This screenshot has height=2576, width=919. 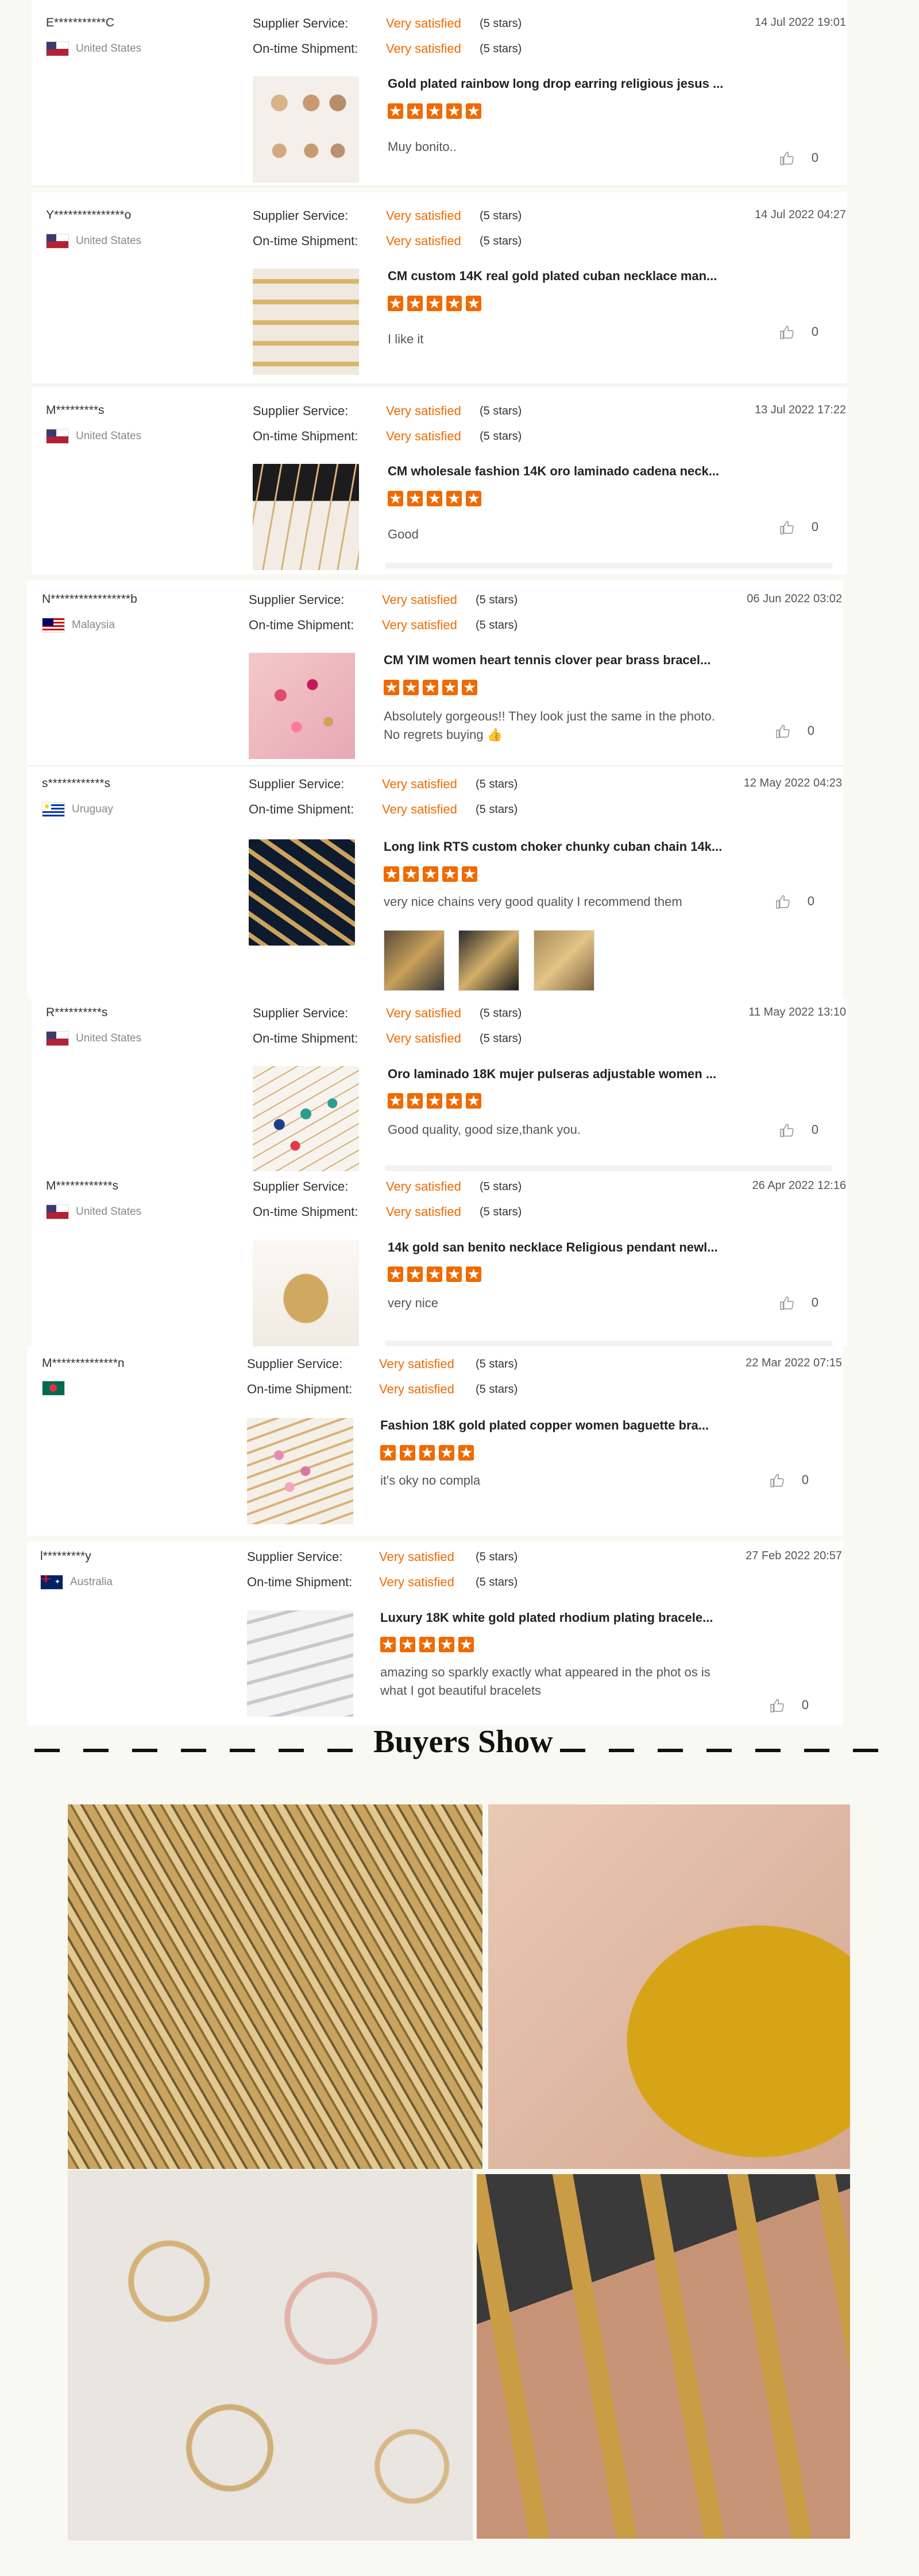 What do you see at coordinates (669, 1986) in the screenshot?
I see `buyer-photo-bracelet-on-wrist` at bounding box center [669, 1986].